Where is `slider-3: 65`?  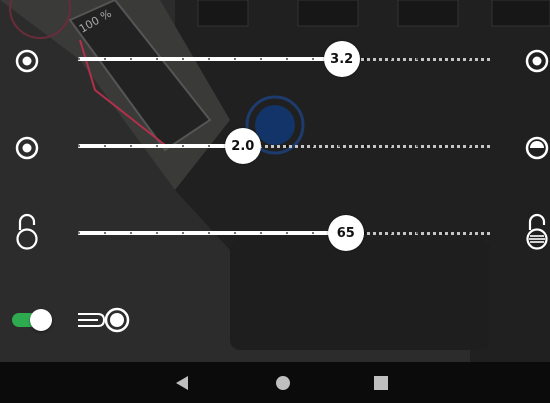 slider-3: 65 is located at coordinates (284, 233).